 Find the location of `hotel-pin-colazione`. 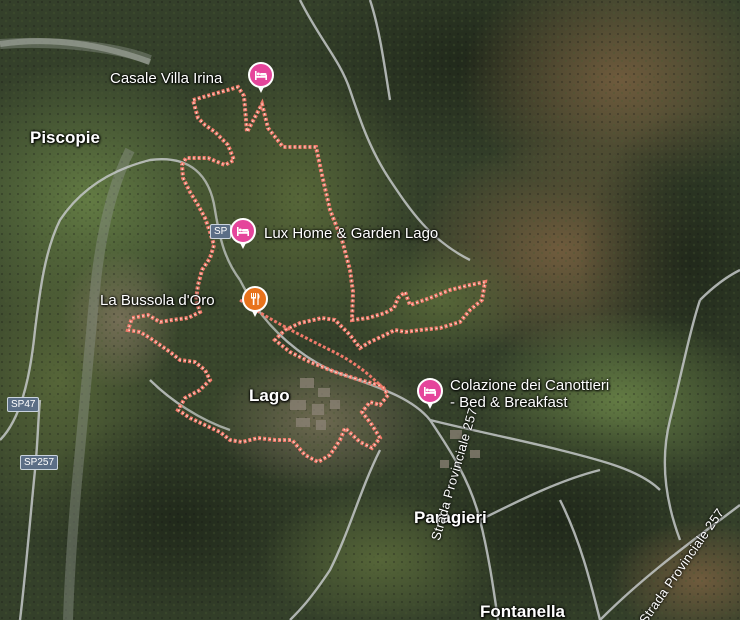

hotel-pin-colazione is located at coordinates (430, 395).